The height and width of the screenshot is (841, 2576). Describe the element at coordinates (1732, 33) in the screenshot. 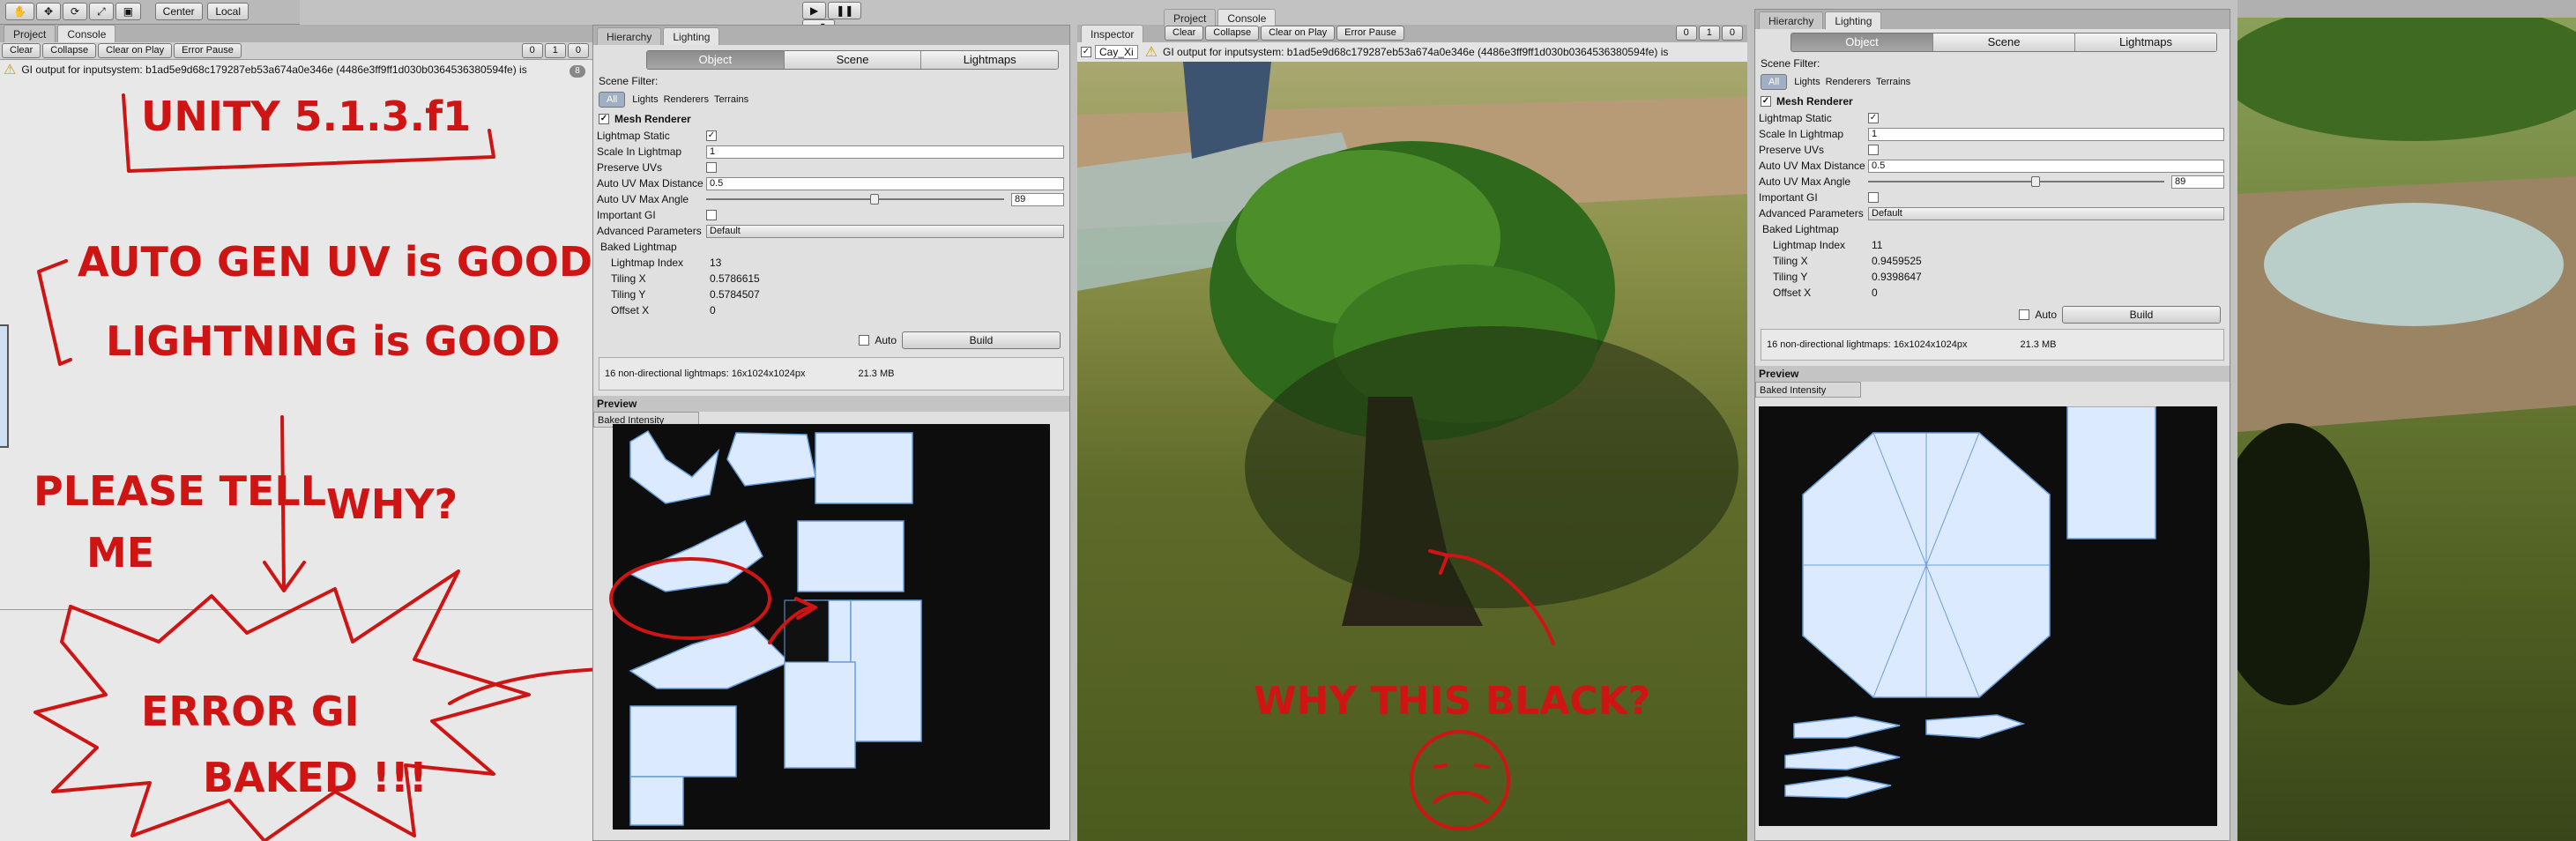

I see `error-count-2: 0` at that location.